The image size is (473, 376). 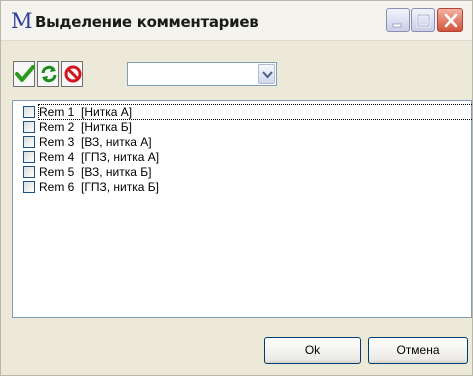 I want to click on list-item-label: Rem 2 [Нитка Б], so click(x=85, y=127).